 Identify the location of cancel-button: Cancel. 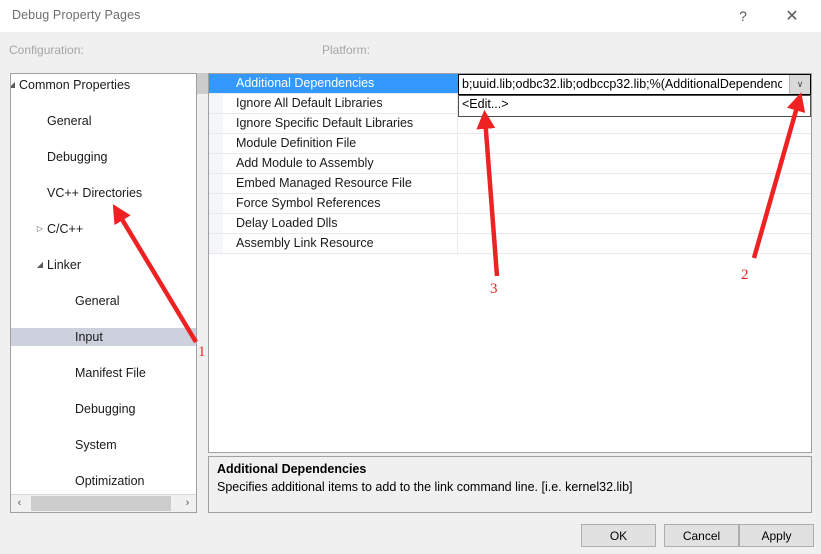
(701, 535).